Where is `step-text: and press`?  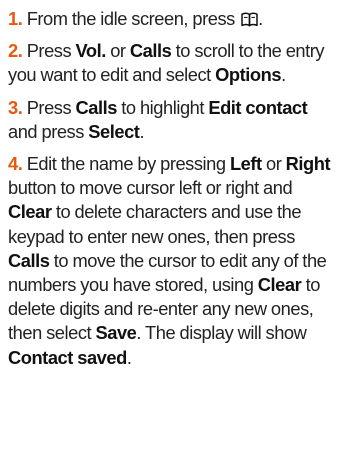
step-text: and press is located at coordinates (48, 131).